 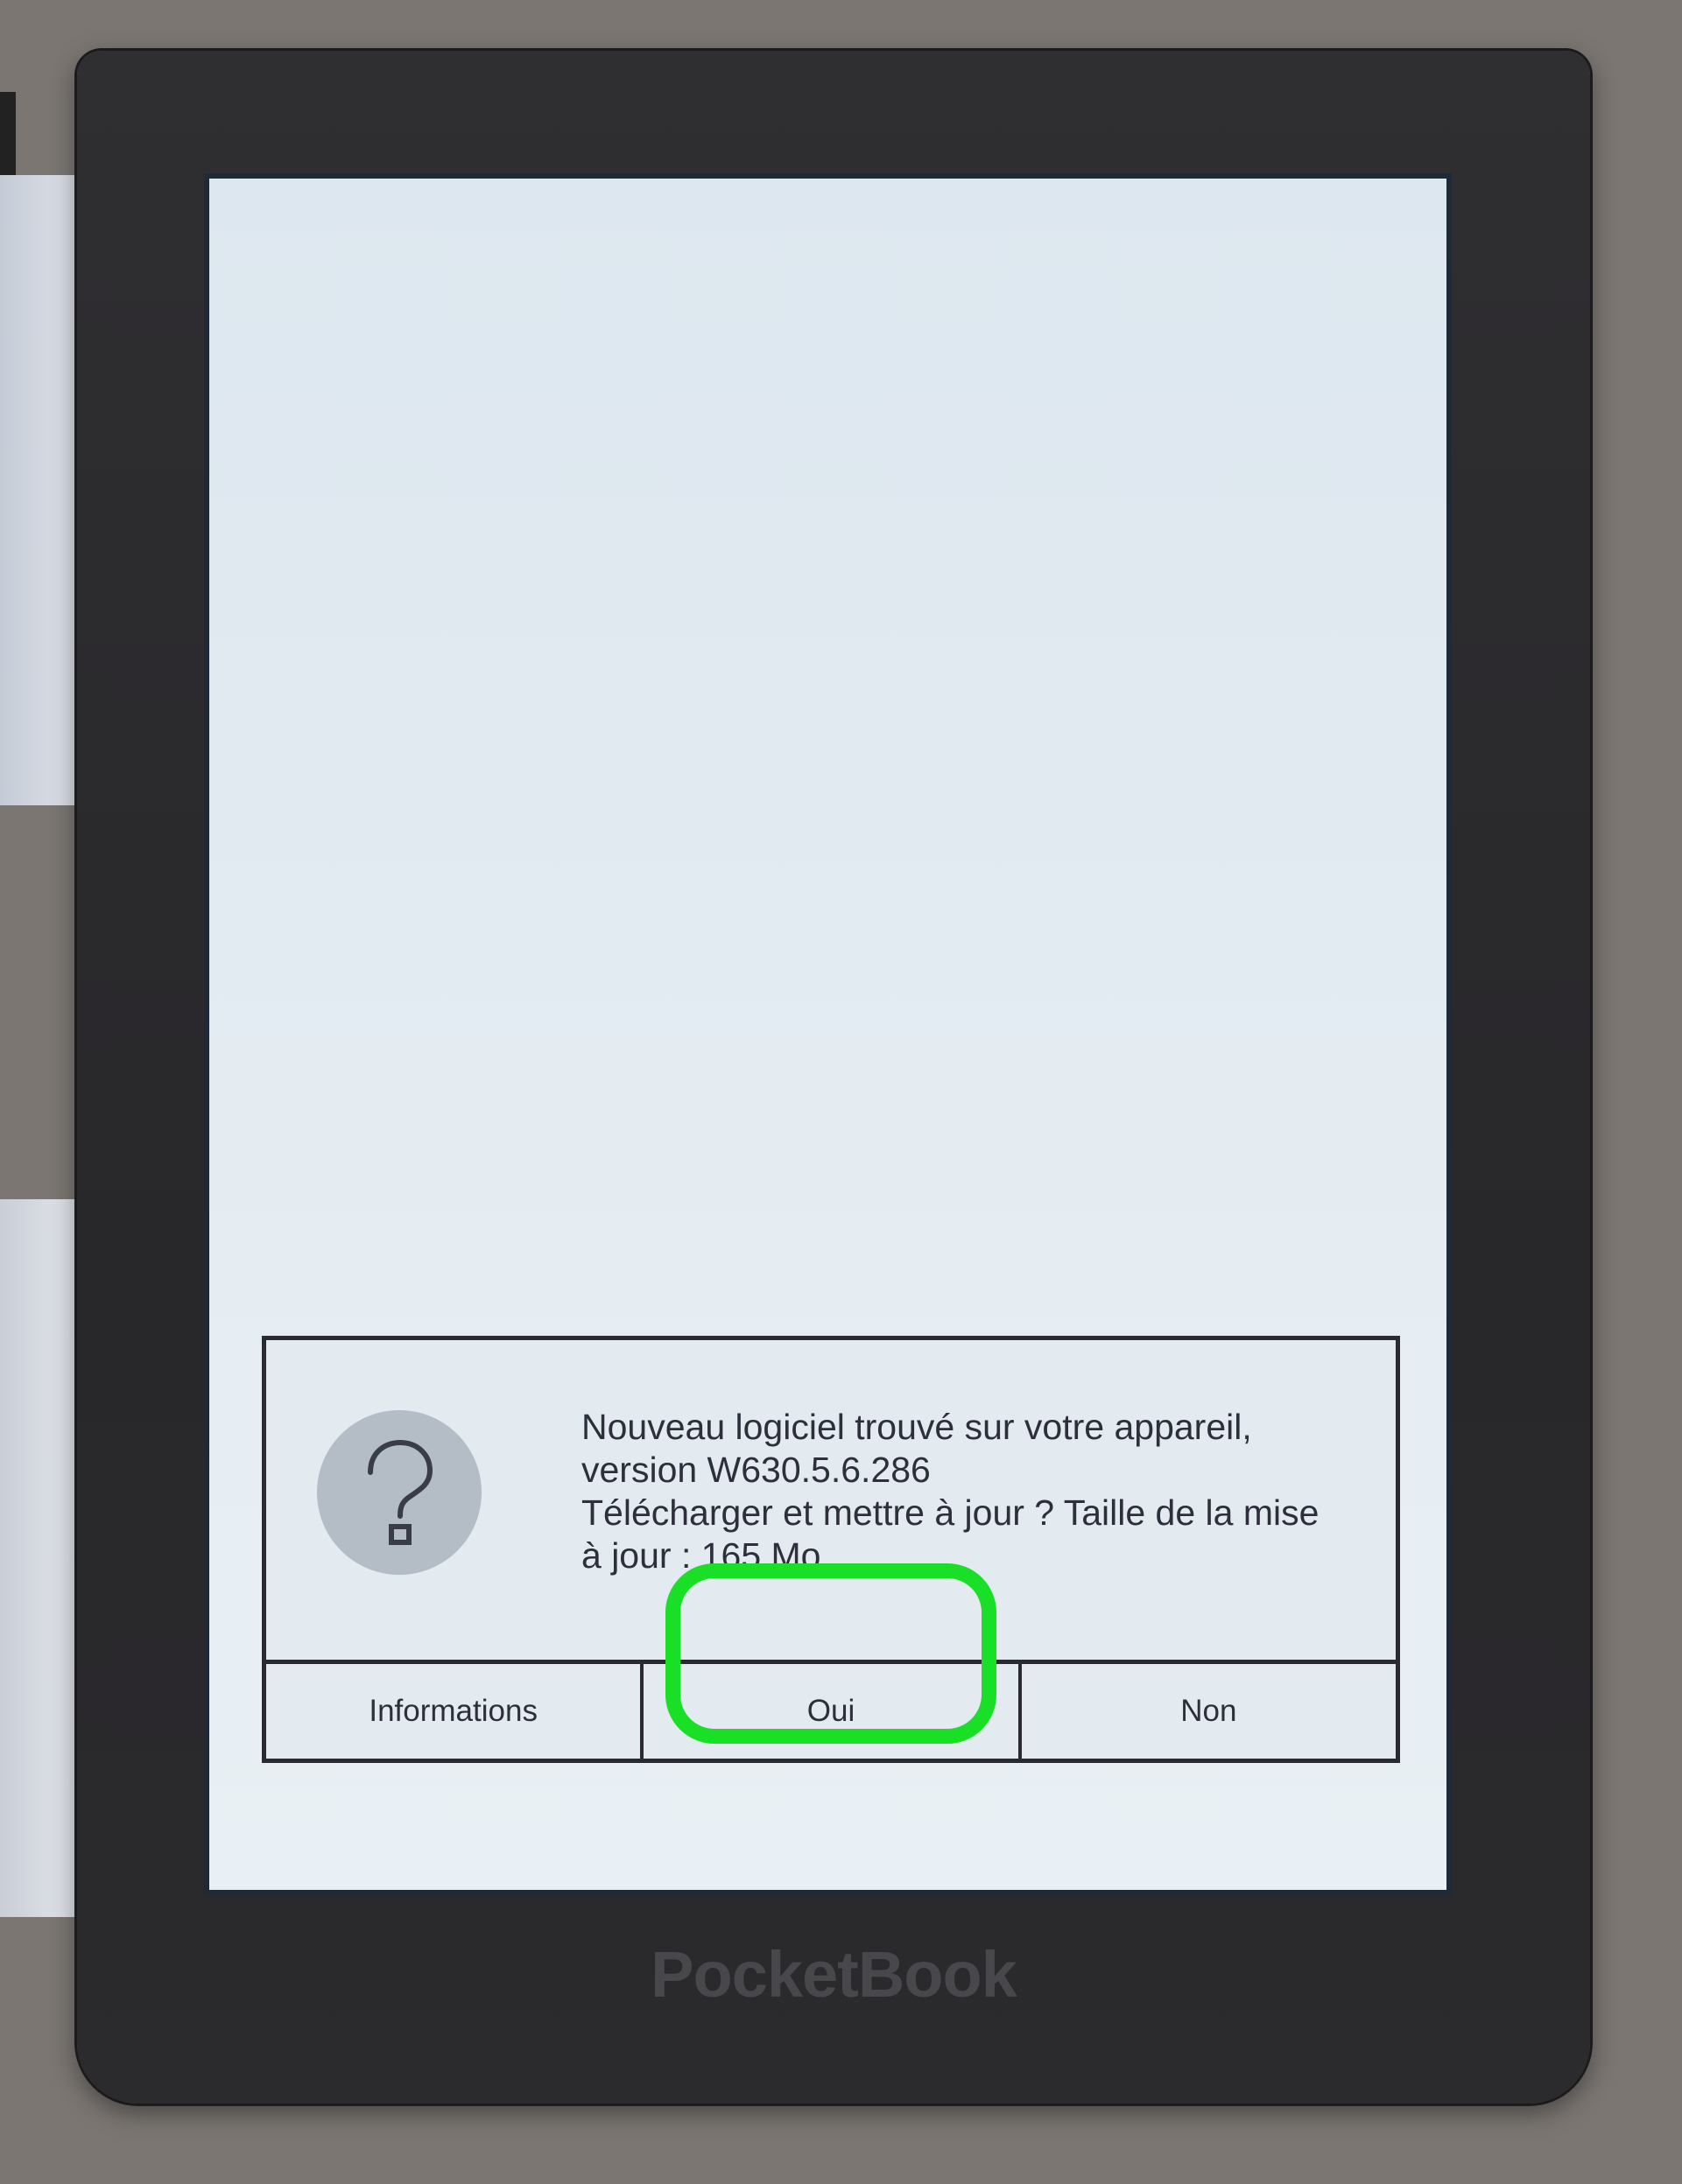 What do you see at coordinates (834, 1974) in the screenshot?
I see `pocketbook-logo: PocketBook` at bounding box center [834, 1974].